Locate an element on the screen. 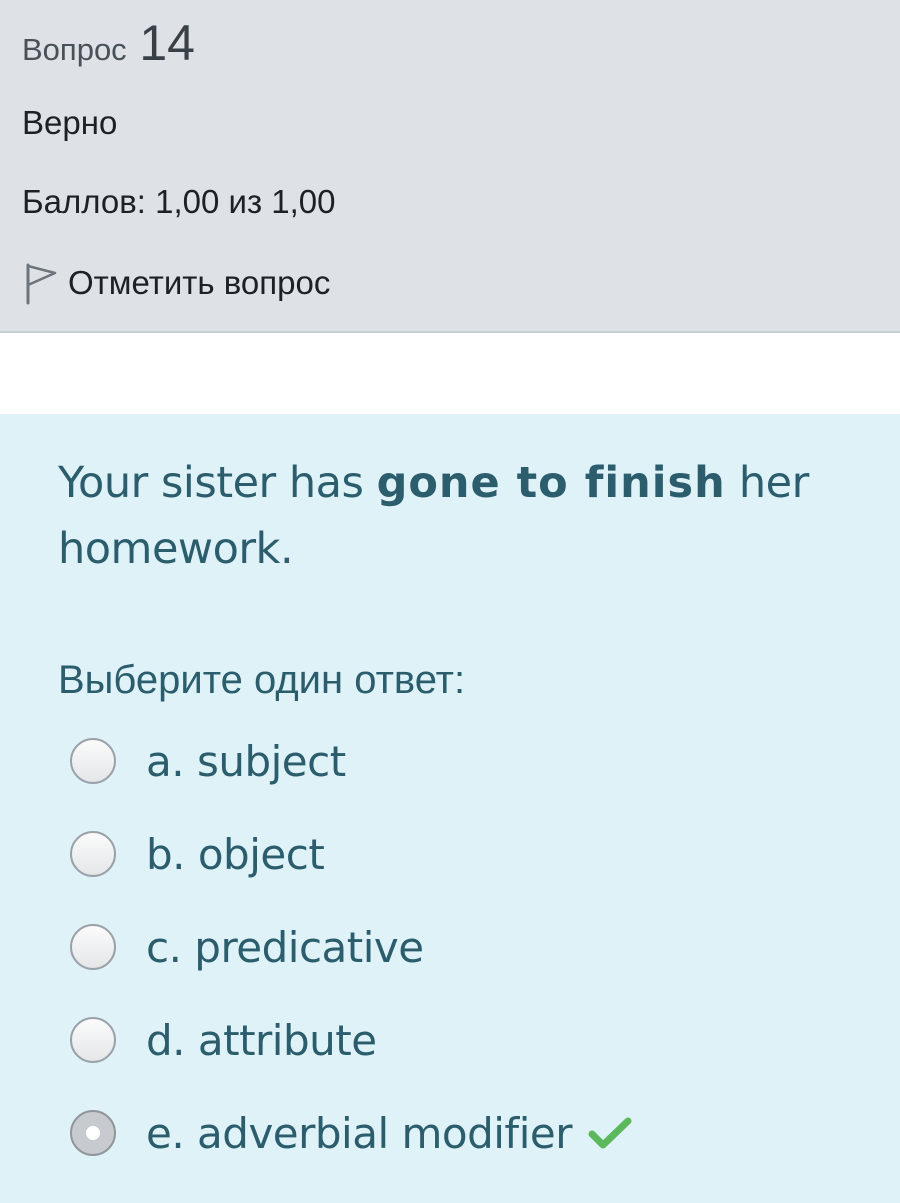 This screenshot has width=900, height=1203. answer-option-d: d. attribute is located at coordinates (223, 1040).